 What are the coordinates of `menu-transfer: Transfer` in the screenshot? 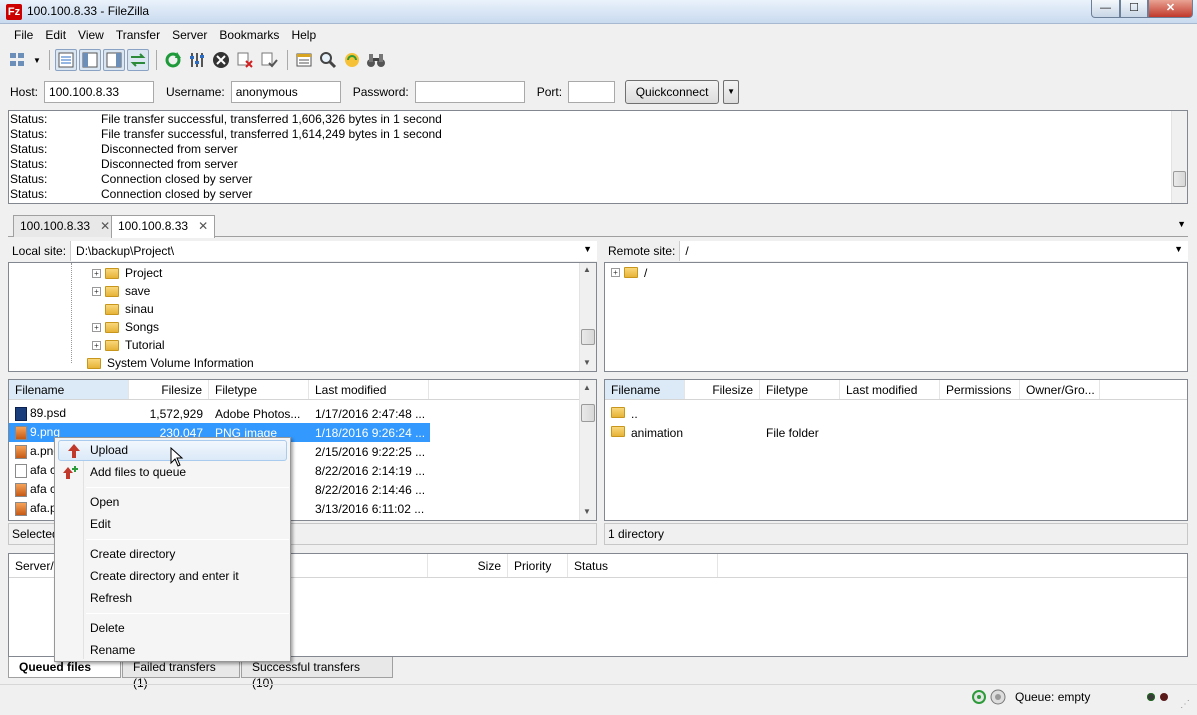 It's located at (138, 36).